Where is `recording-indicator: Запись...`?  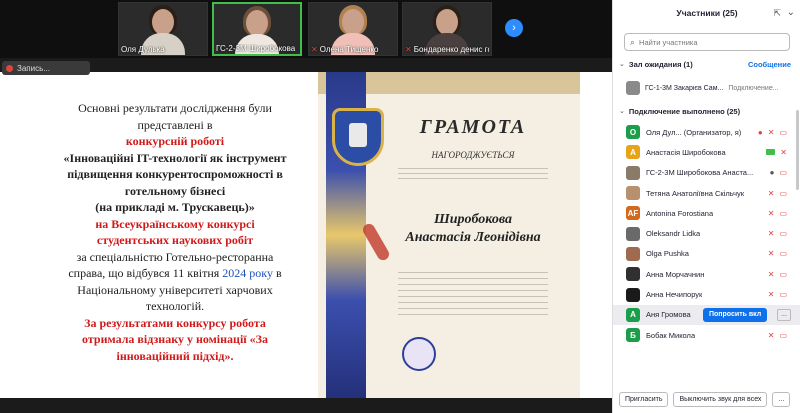
recording-indicator: Запись... is located at coordinates (46, 68).